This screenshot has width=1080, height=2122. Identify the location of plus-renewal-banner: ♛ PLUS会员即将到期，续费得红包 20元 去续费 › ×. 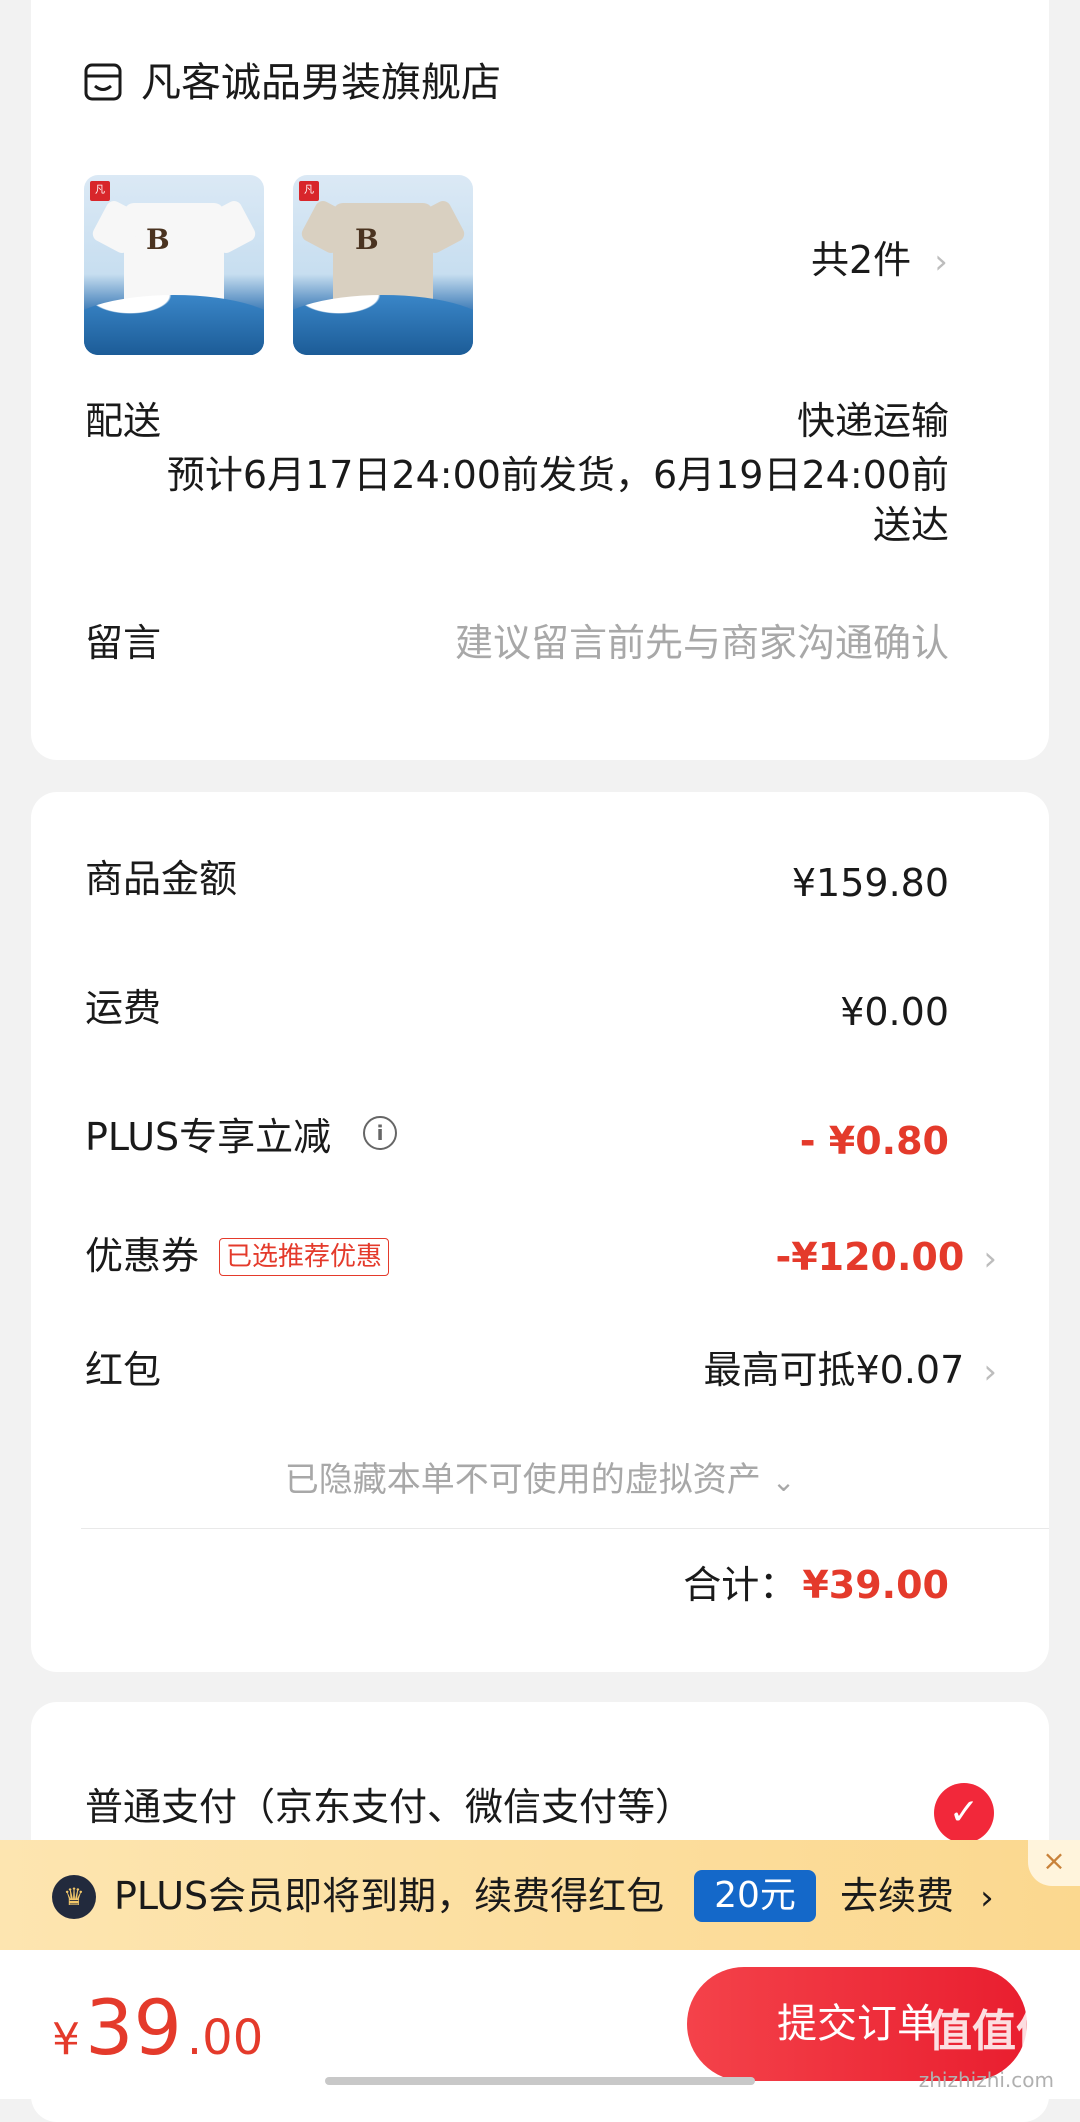
(540, 1895).